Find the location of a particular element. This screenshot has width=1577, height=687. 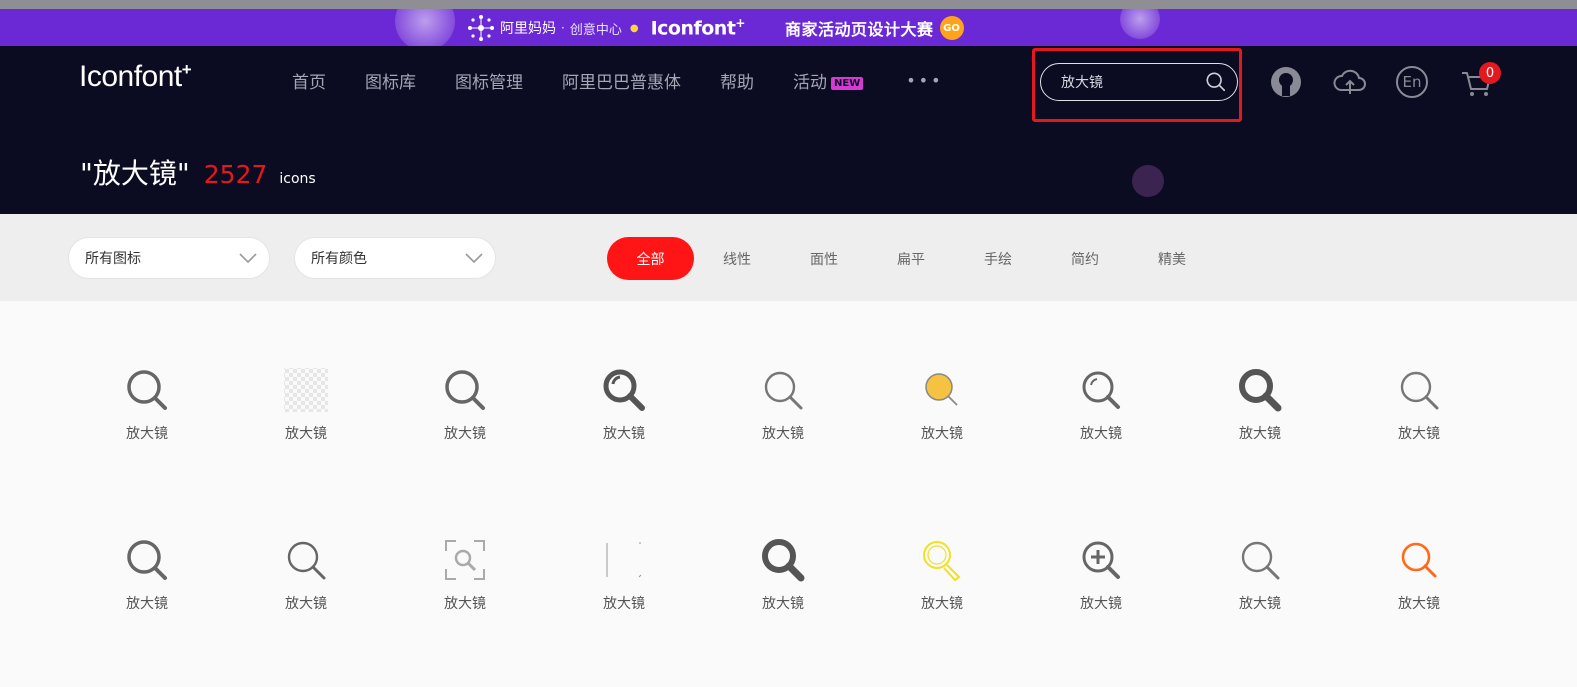

nav-home: 首页 is located at coordinates (309, 80).